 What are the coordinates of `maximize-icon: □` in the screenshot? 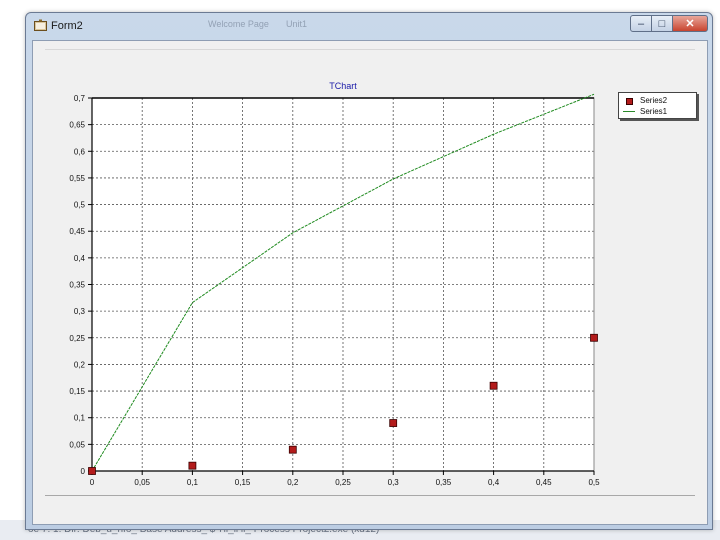 It's located at (662, 23).